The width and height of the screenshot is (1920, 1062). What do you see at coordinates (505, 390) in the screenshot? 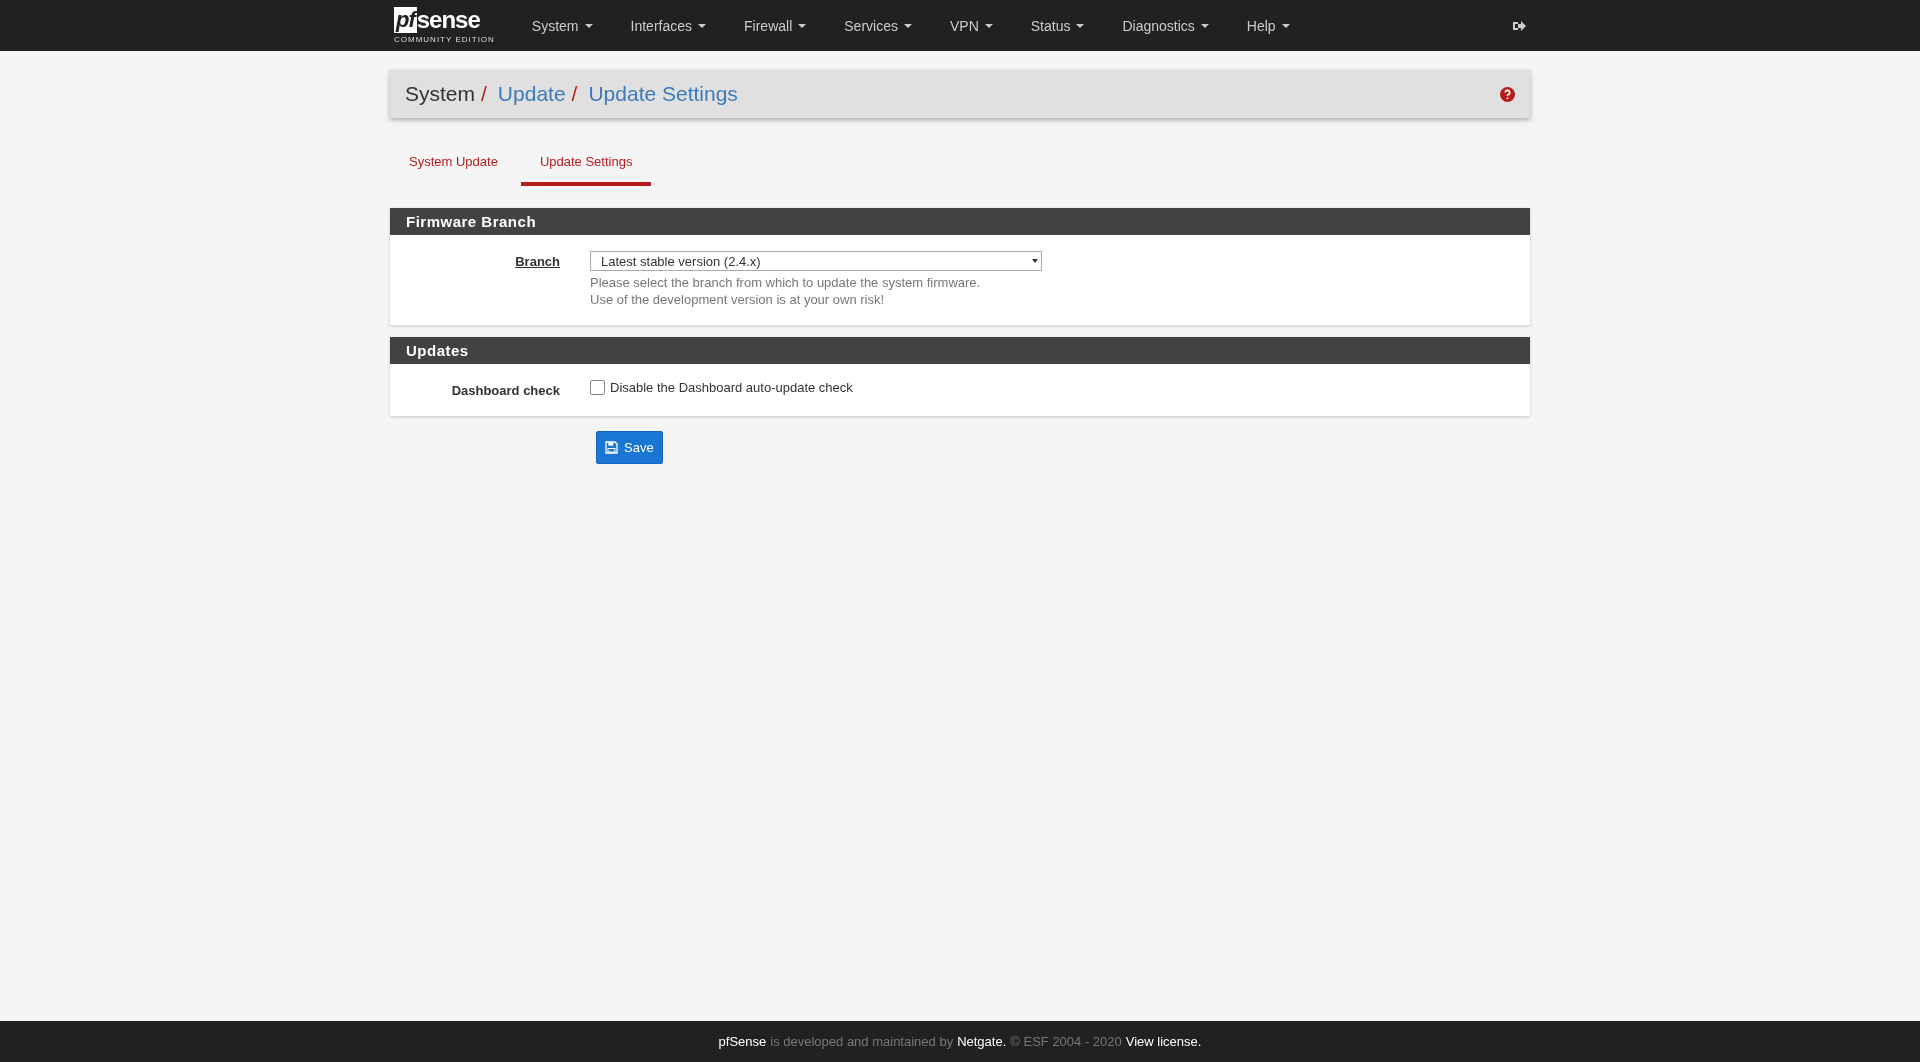
I see `field-label: Dashboard check` at bounding box center [505, 390].